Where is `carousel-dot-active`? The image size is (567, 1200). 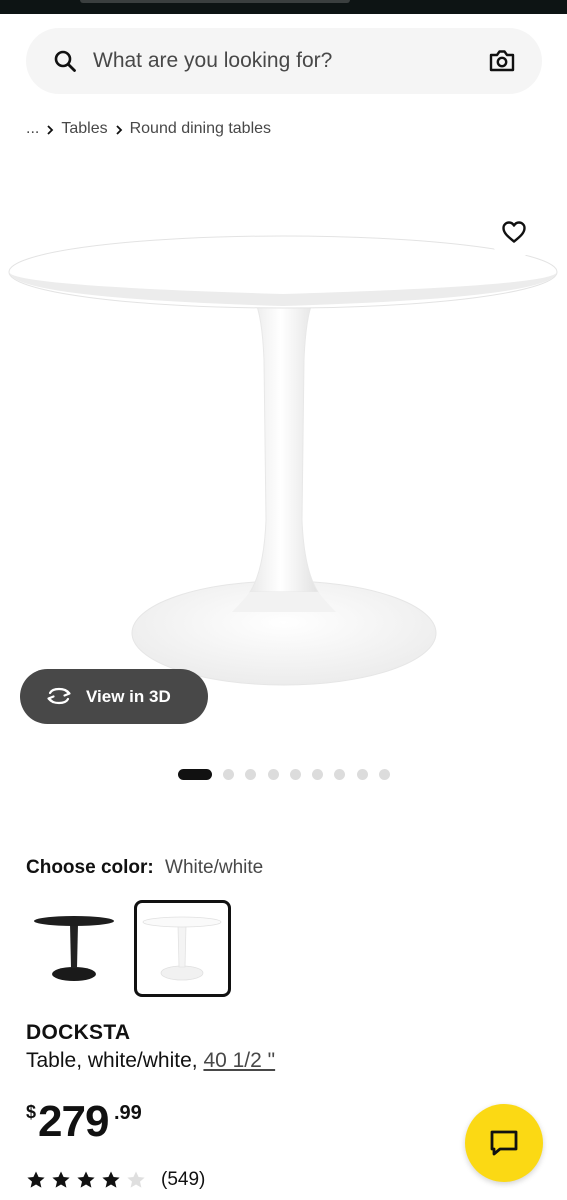 carousel-dot-active is located at coordinates (195, 774).